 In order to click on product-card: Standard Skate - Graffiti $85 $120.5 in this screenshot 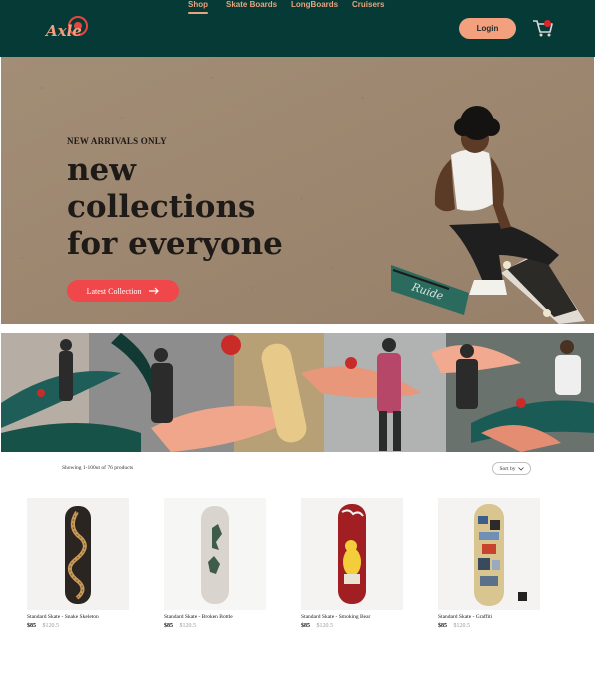, I will do `click(489, 563)`.